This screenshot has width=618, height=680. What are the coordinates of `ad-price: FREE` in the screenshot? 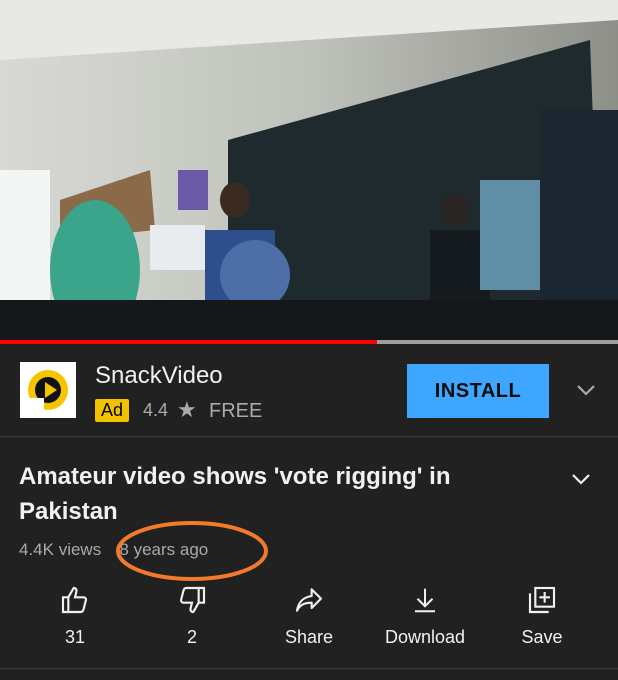 It's located at (236, 411).